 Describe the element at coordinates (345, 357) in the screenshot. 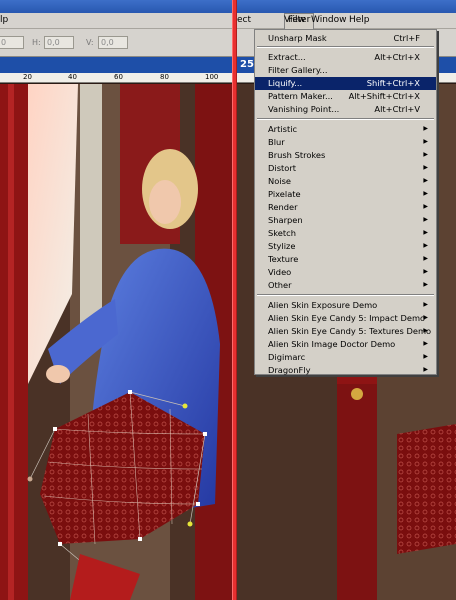

I see `menu-item-digimarc: Digimarc ▶` at that location.